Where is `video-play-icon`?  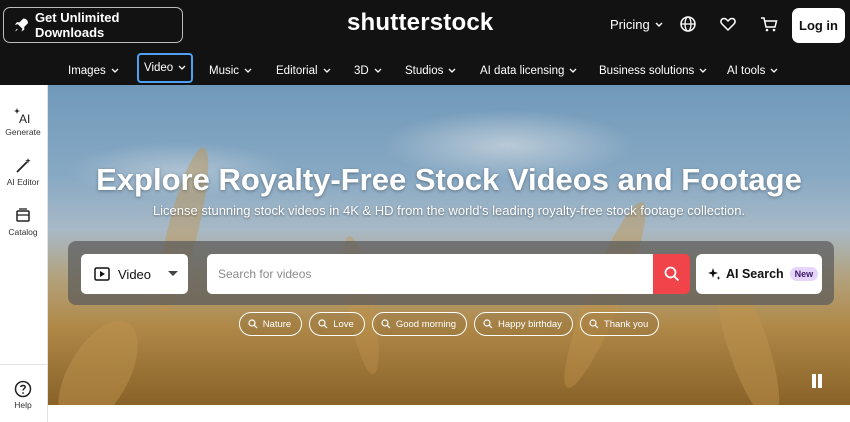
video-play-icon is located at coordinates (102, 274).